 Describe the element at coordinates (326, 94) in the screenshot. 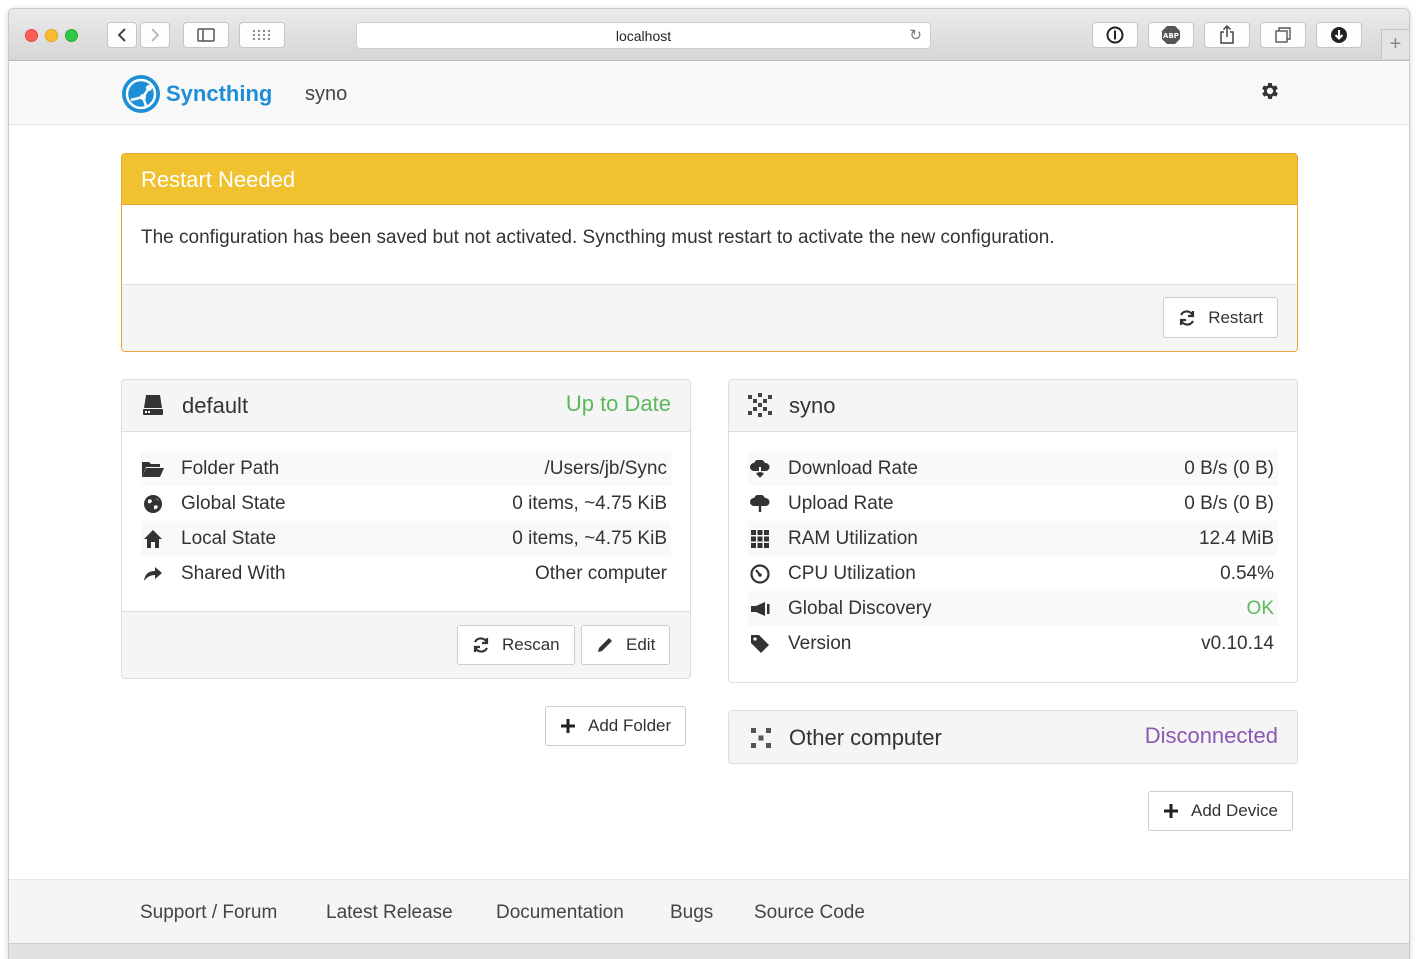

I see `device-name: syno` at that location.